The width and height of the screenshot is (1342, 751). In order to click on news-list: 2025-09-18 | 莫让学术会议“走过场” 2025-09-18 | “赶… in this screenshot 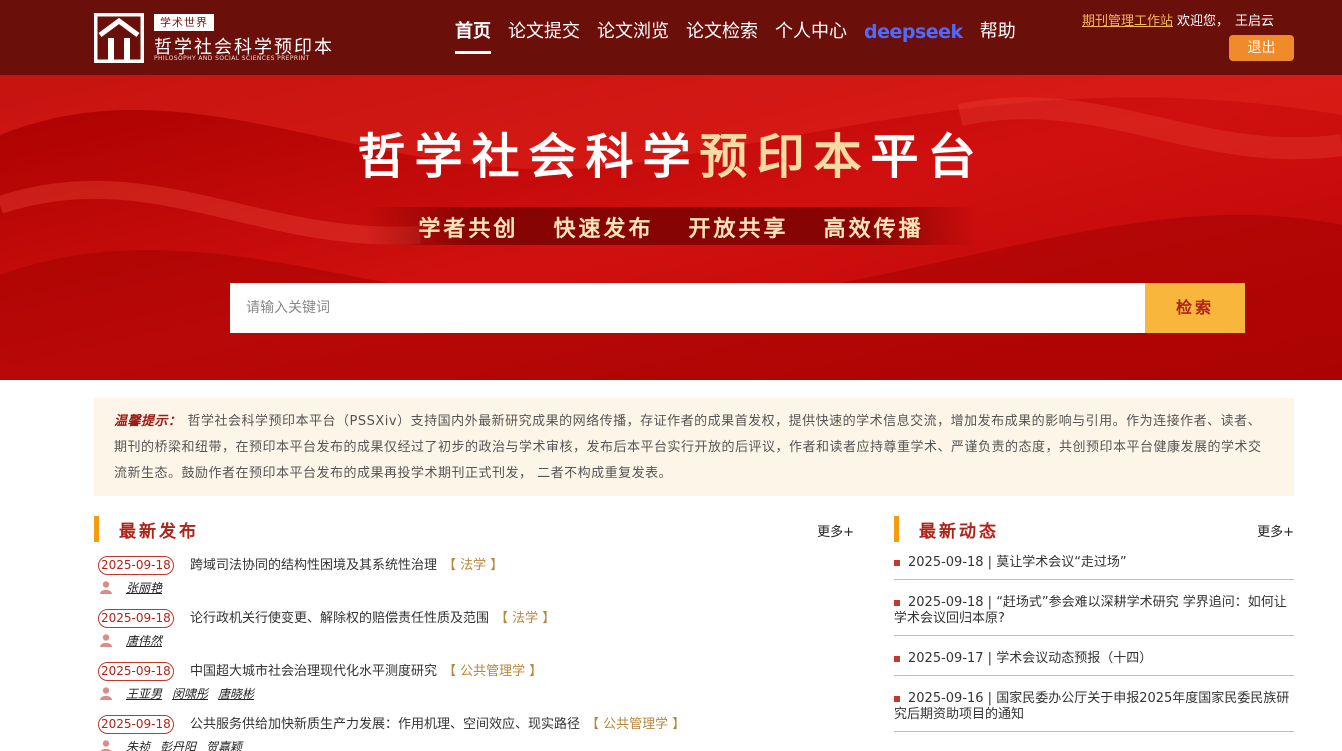, I will do `click(1094, 650)`.